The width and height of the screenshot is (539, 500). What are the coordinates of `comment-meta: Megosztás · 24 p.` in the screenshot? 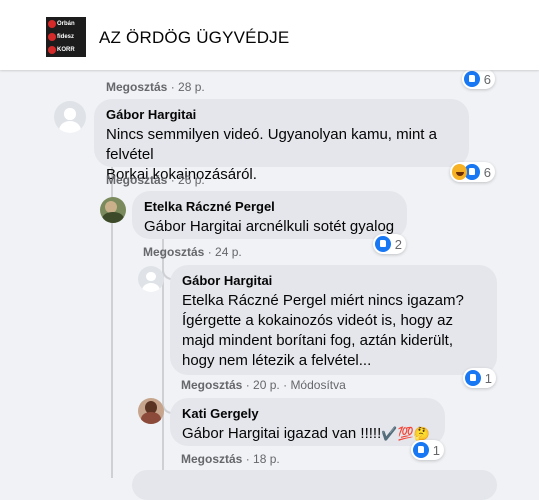 It's located at (192, 252).